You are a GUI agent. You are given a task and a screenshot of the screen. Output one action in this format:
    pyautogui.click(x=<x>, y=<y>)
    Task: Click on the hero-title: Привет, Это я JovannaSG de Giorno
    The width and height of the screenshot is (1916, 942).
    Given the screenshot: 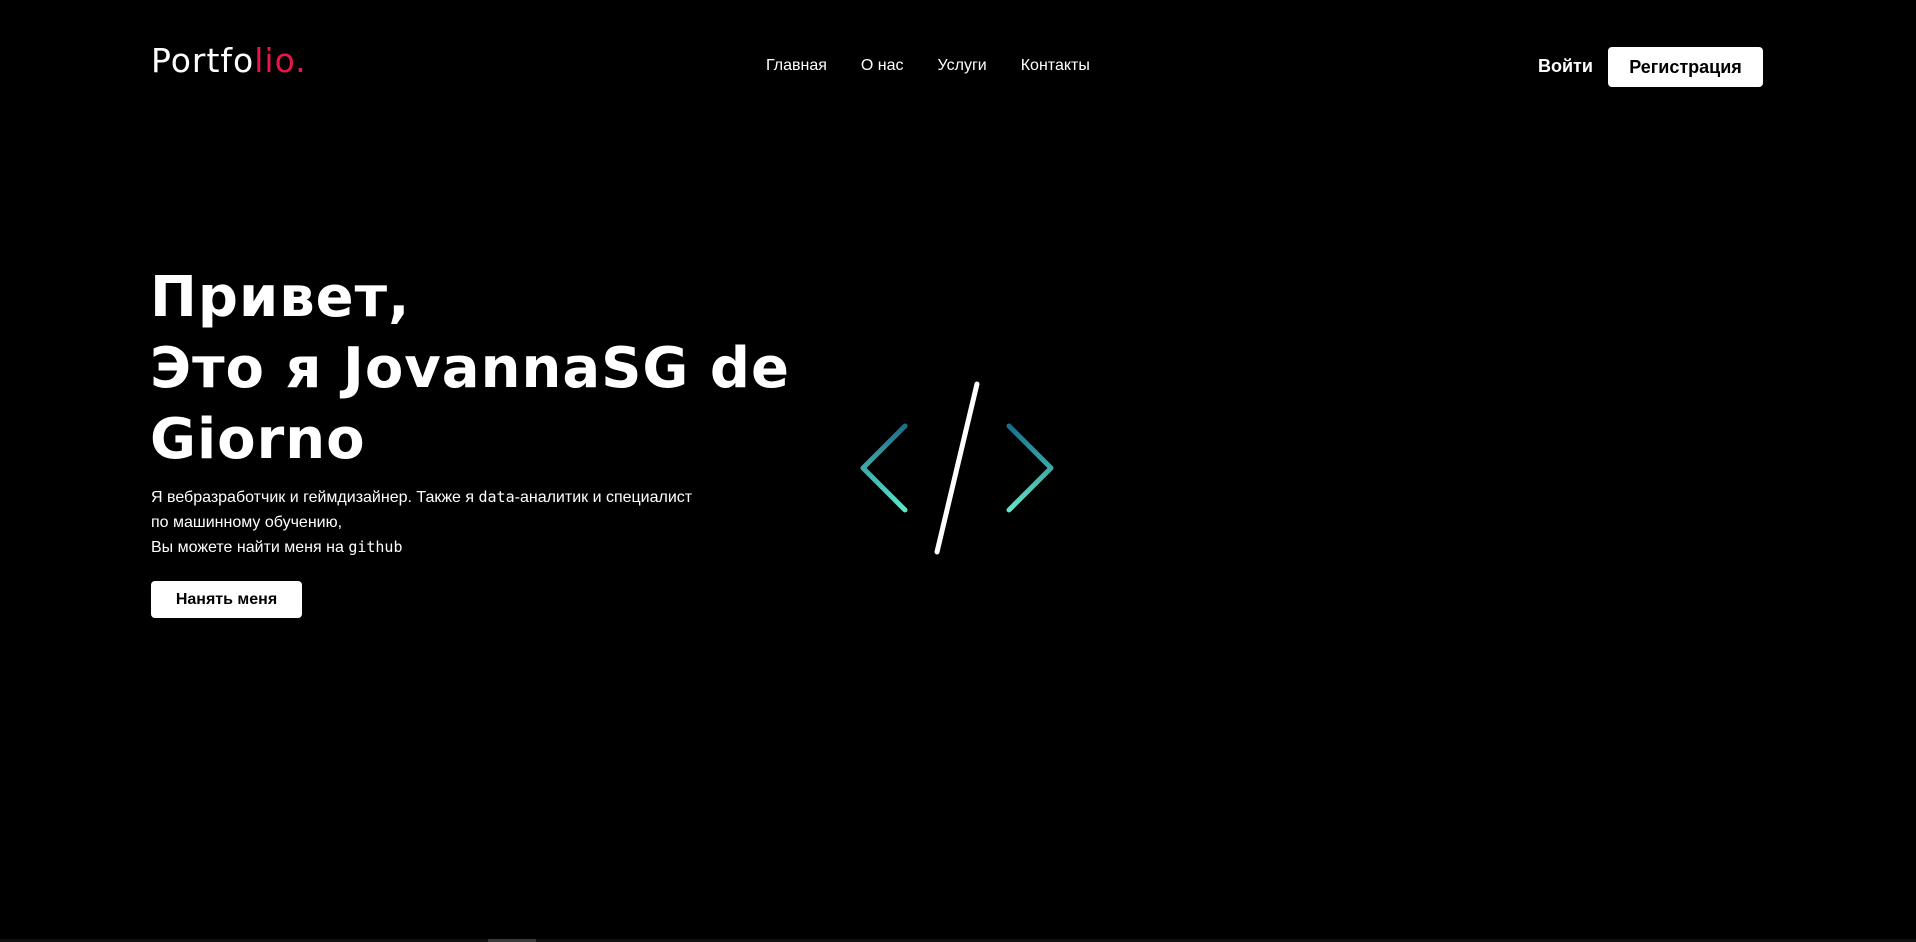 What is the action you would take?
    pyautogui.click(x=470, y=368)
    